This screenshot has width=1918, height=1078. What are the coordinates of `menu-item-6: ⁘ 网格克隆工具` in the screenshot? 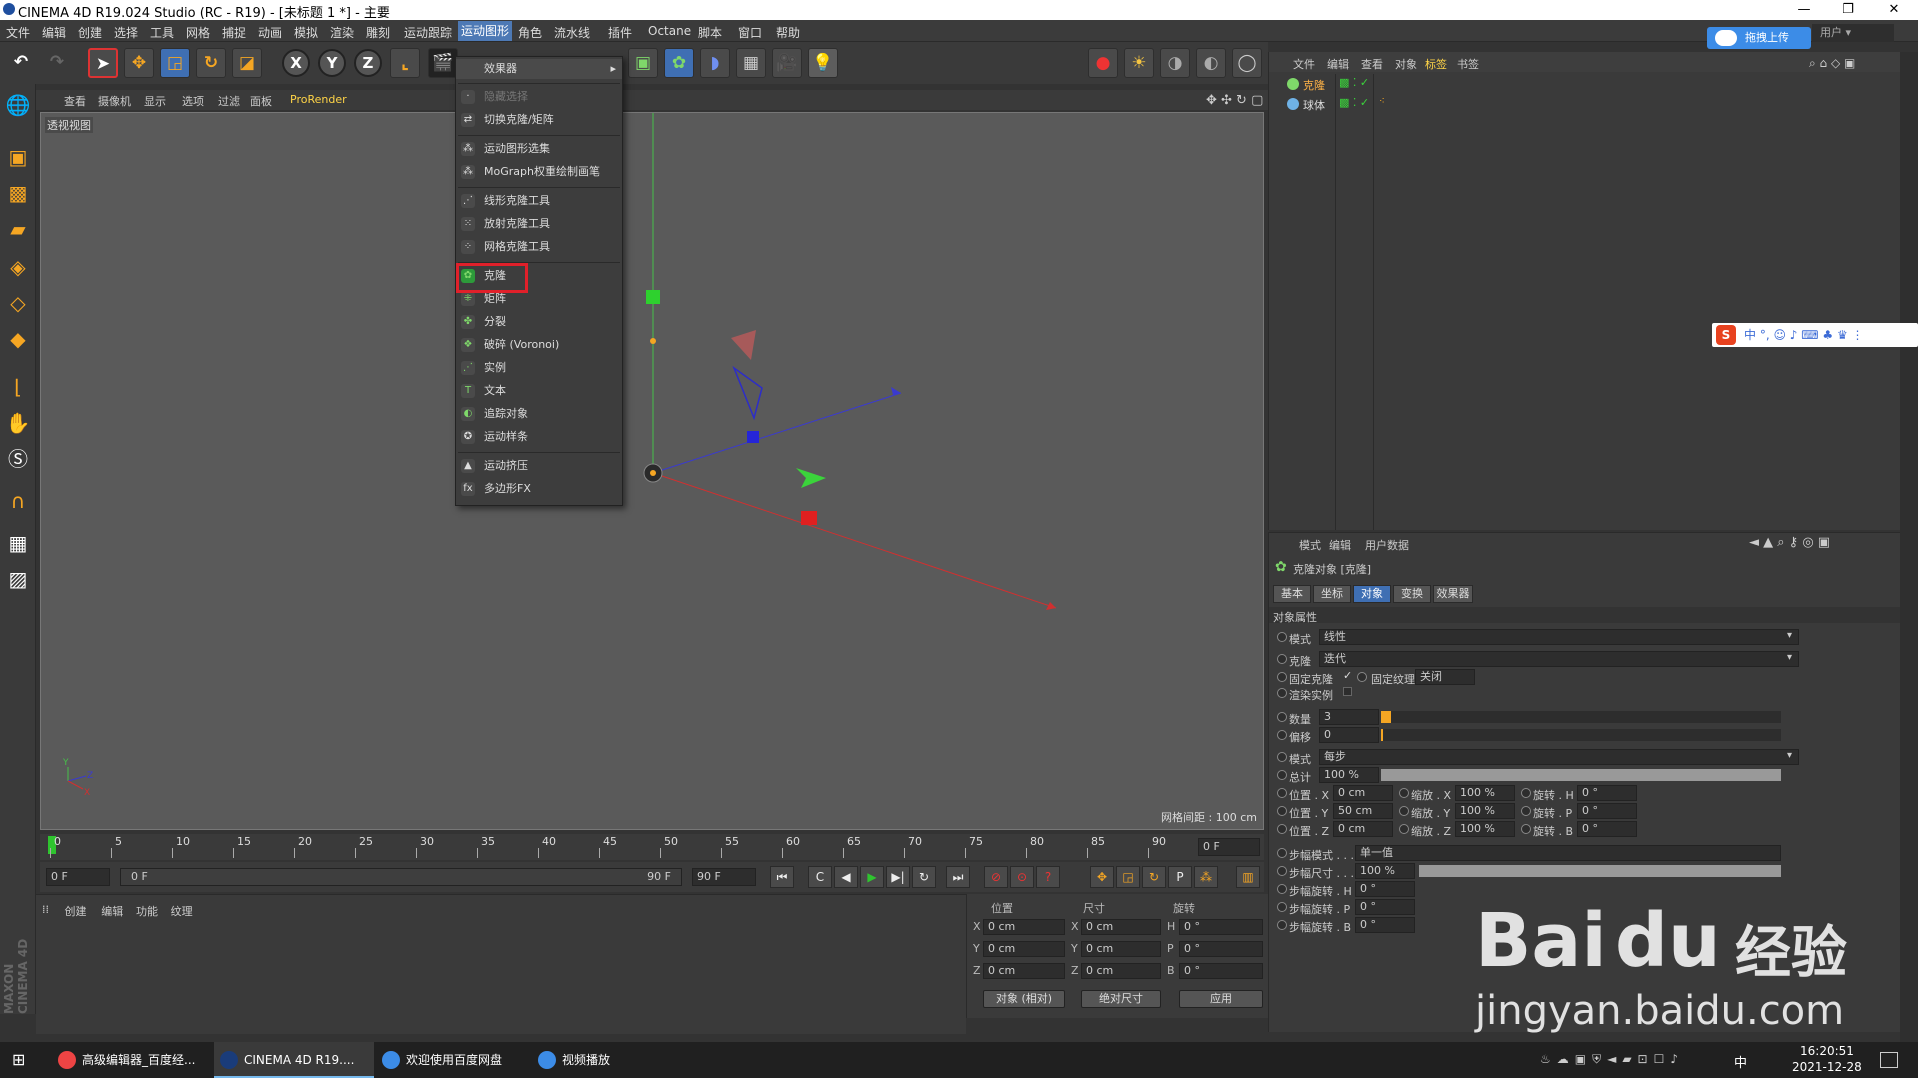 It's located at (539, 247).